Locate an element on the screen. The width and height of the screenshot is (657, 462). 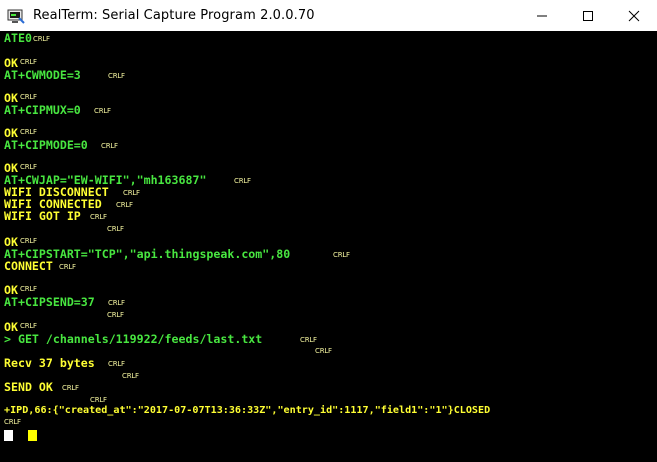
close-icon is located at coordinates (634, 15).